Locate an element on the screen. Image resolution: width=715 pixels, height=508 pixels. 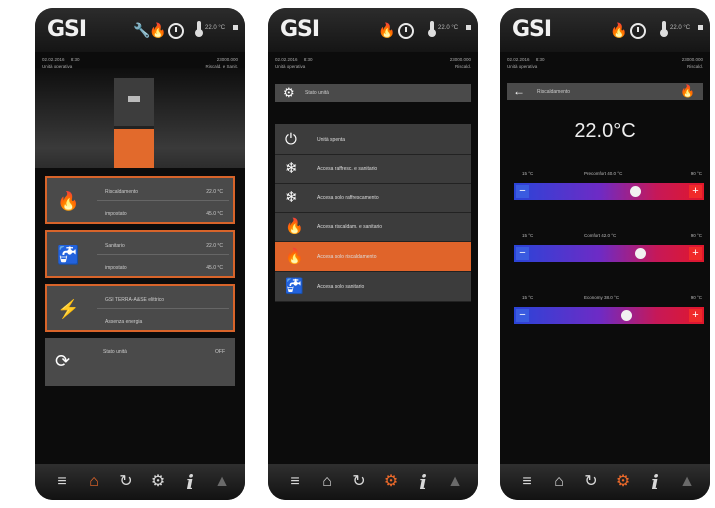
menu-item-heat-only: 🔥 Accesa solo riscaldamento is located at coordinates (373, 257).